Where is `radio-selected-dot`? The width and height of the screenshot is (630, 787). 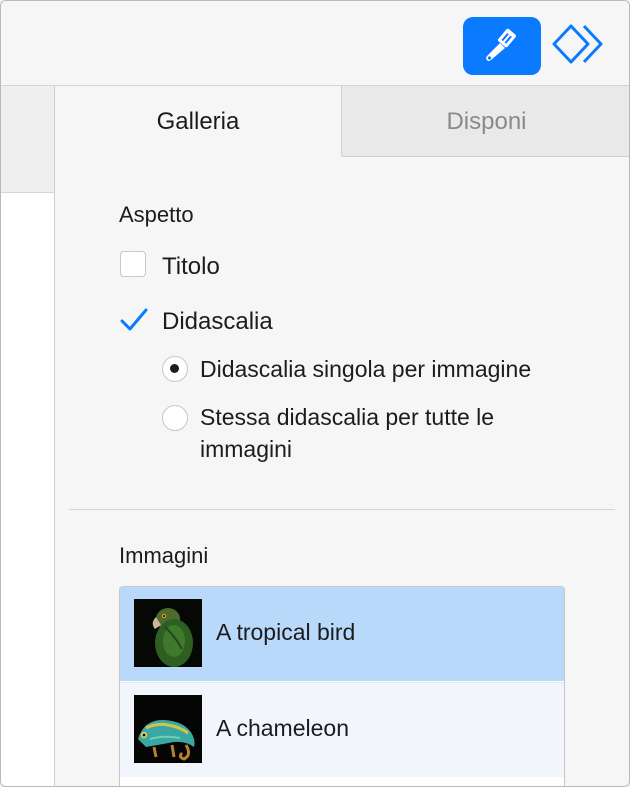
radio-selected-dot is located at coordinates (174, 368).